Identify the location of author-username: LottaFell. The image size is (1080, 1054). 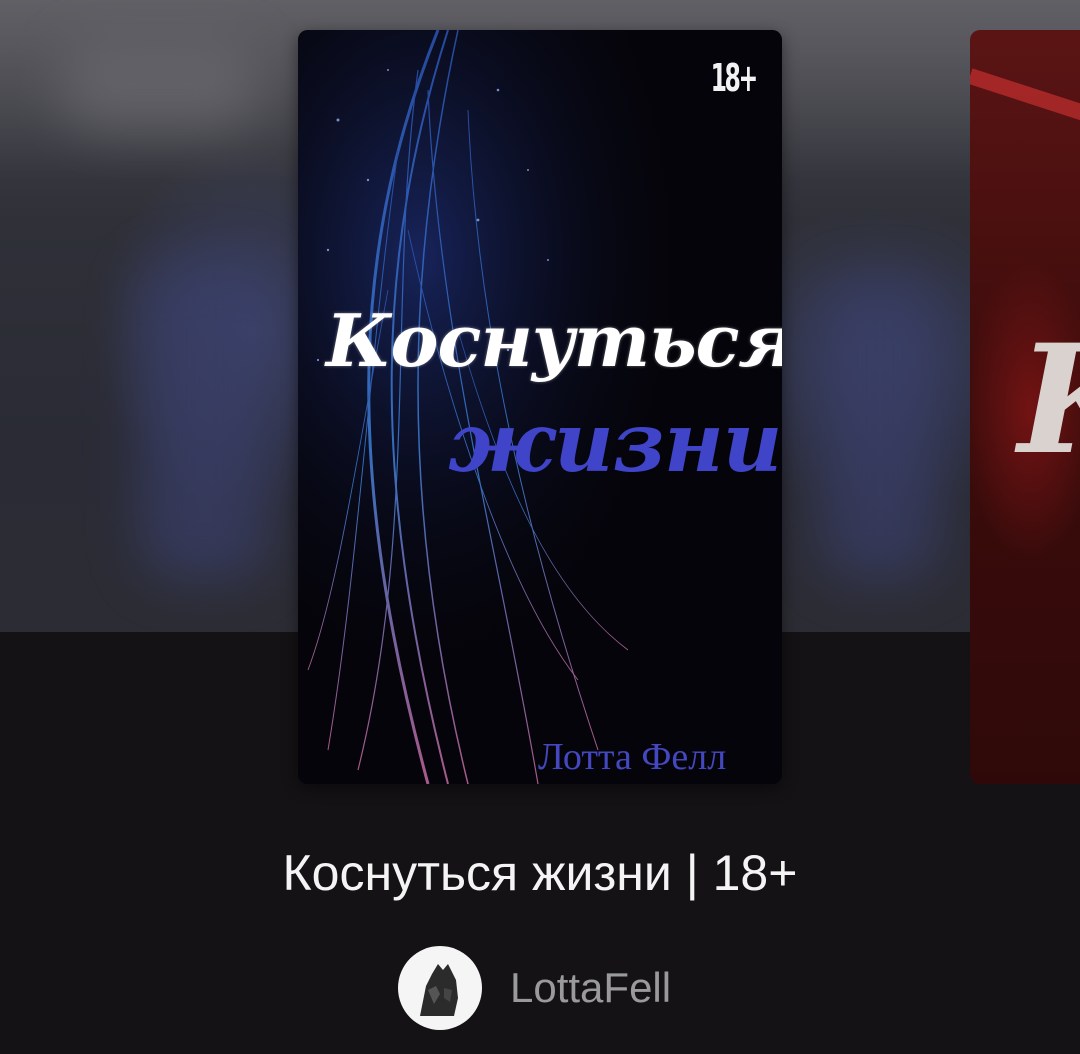
(590, 988).